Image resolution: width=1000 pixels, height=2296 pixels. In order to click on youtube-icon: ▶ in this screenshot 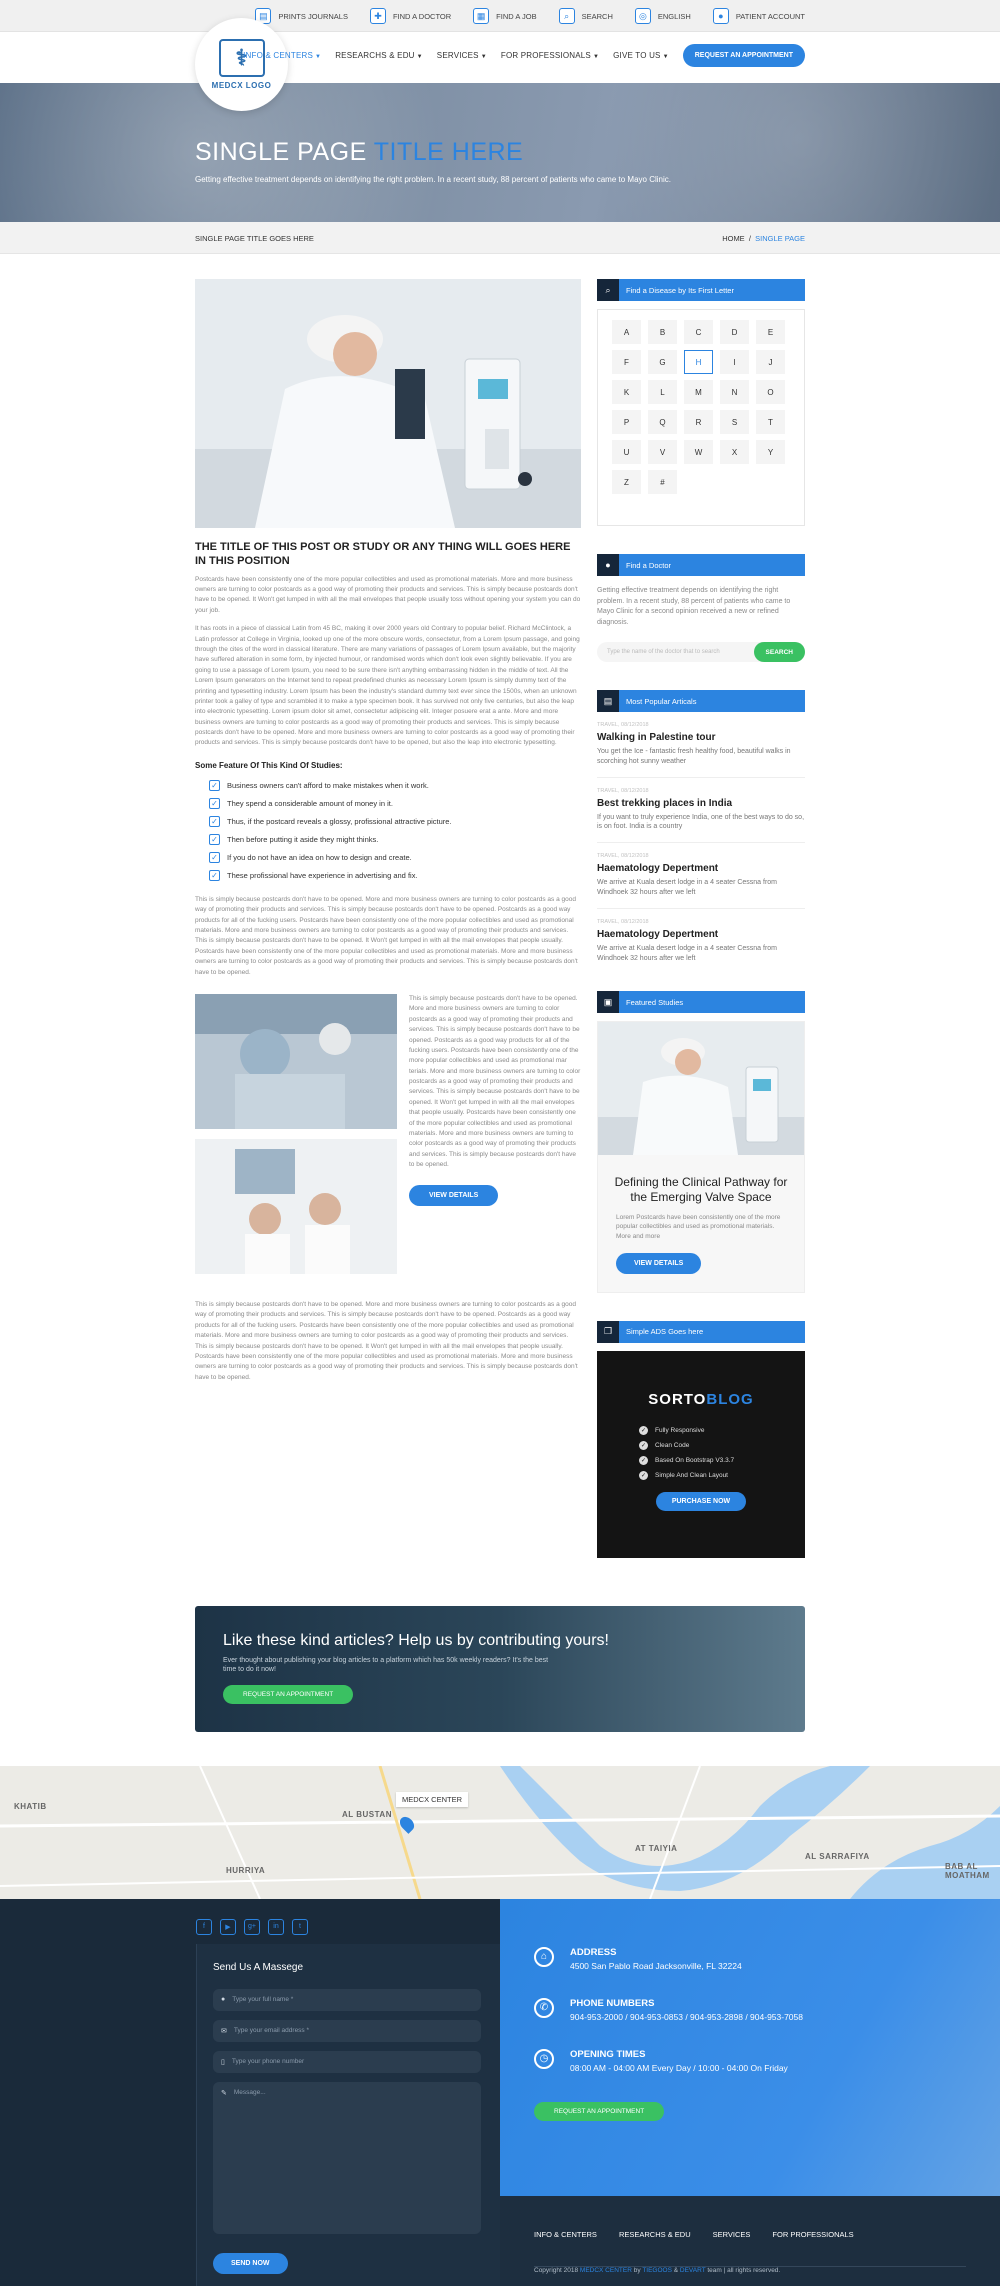, I will do `click(228, 1926)`.